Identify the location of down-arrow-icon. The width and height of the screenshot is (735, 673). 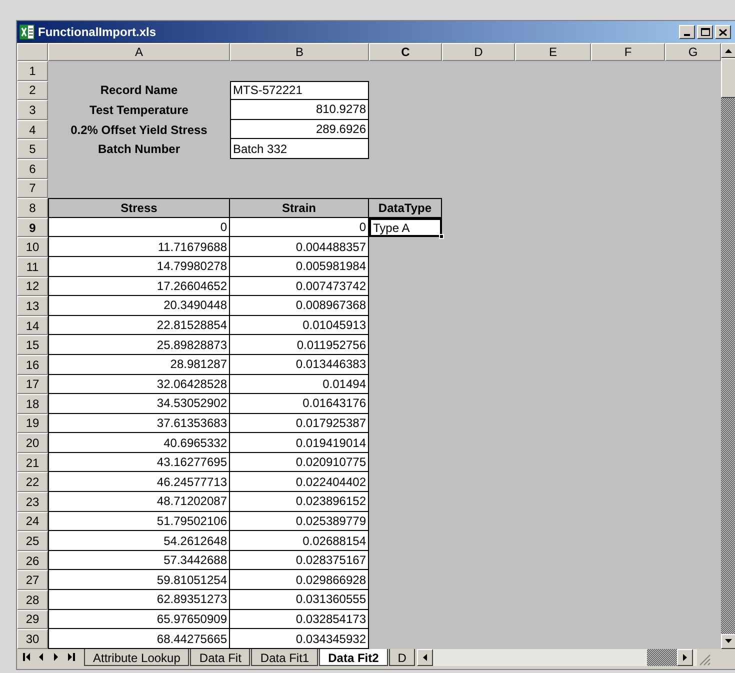
(728, 641).